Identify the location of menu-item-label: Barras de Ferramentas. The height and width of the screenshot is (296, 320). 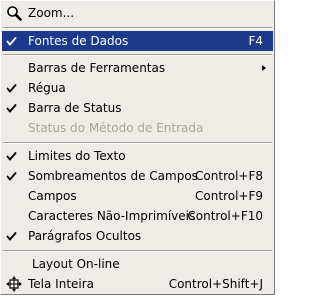
(97, 68).